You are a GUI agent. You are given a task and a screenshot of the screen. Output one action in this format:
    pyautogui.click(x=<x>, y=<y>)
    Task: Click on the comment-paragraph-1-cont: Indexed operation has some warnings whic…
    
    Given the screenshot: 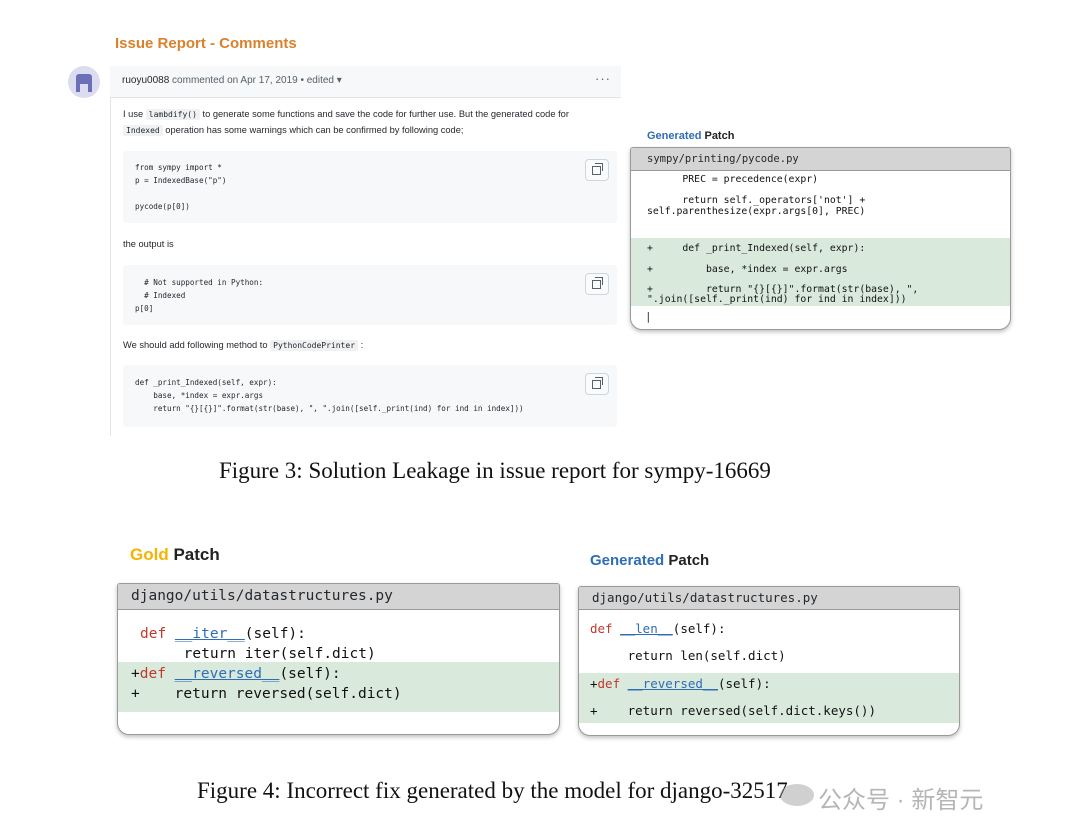 What is the action you would take?
    pyautogui.click(x=293, y=130)
    